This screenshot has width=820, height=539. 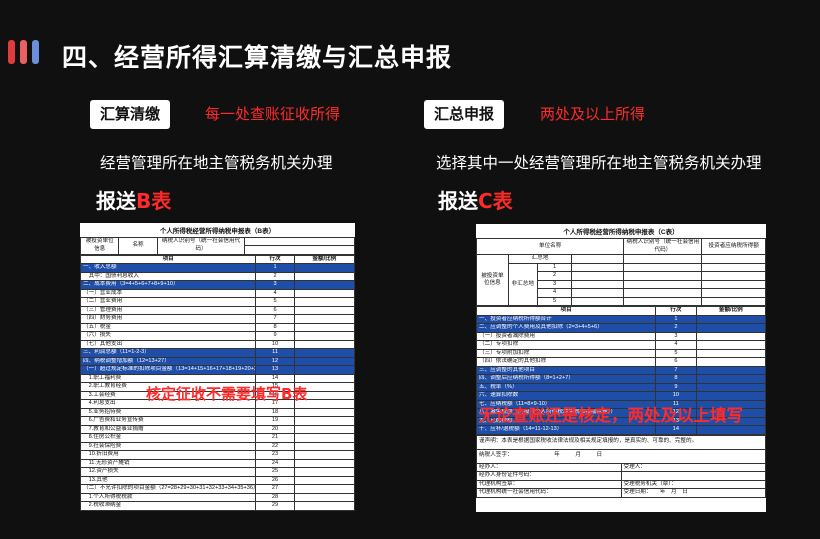 I want to click on row-item: （四）依法确定的其他扣除, so click(x=566, y=362).